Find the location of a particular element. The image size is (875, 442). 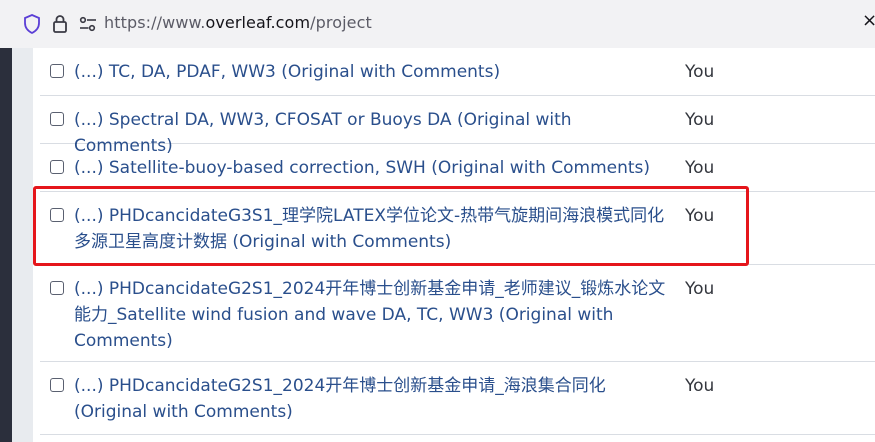

list-gutter is located at coordinates (22, 245).